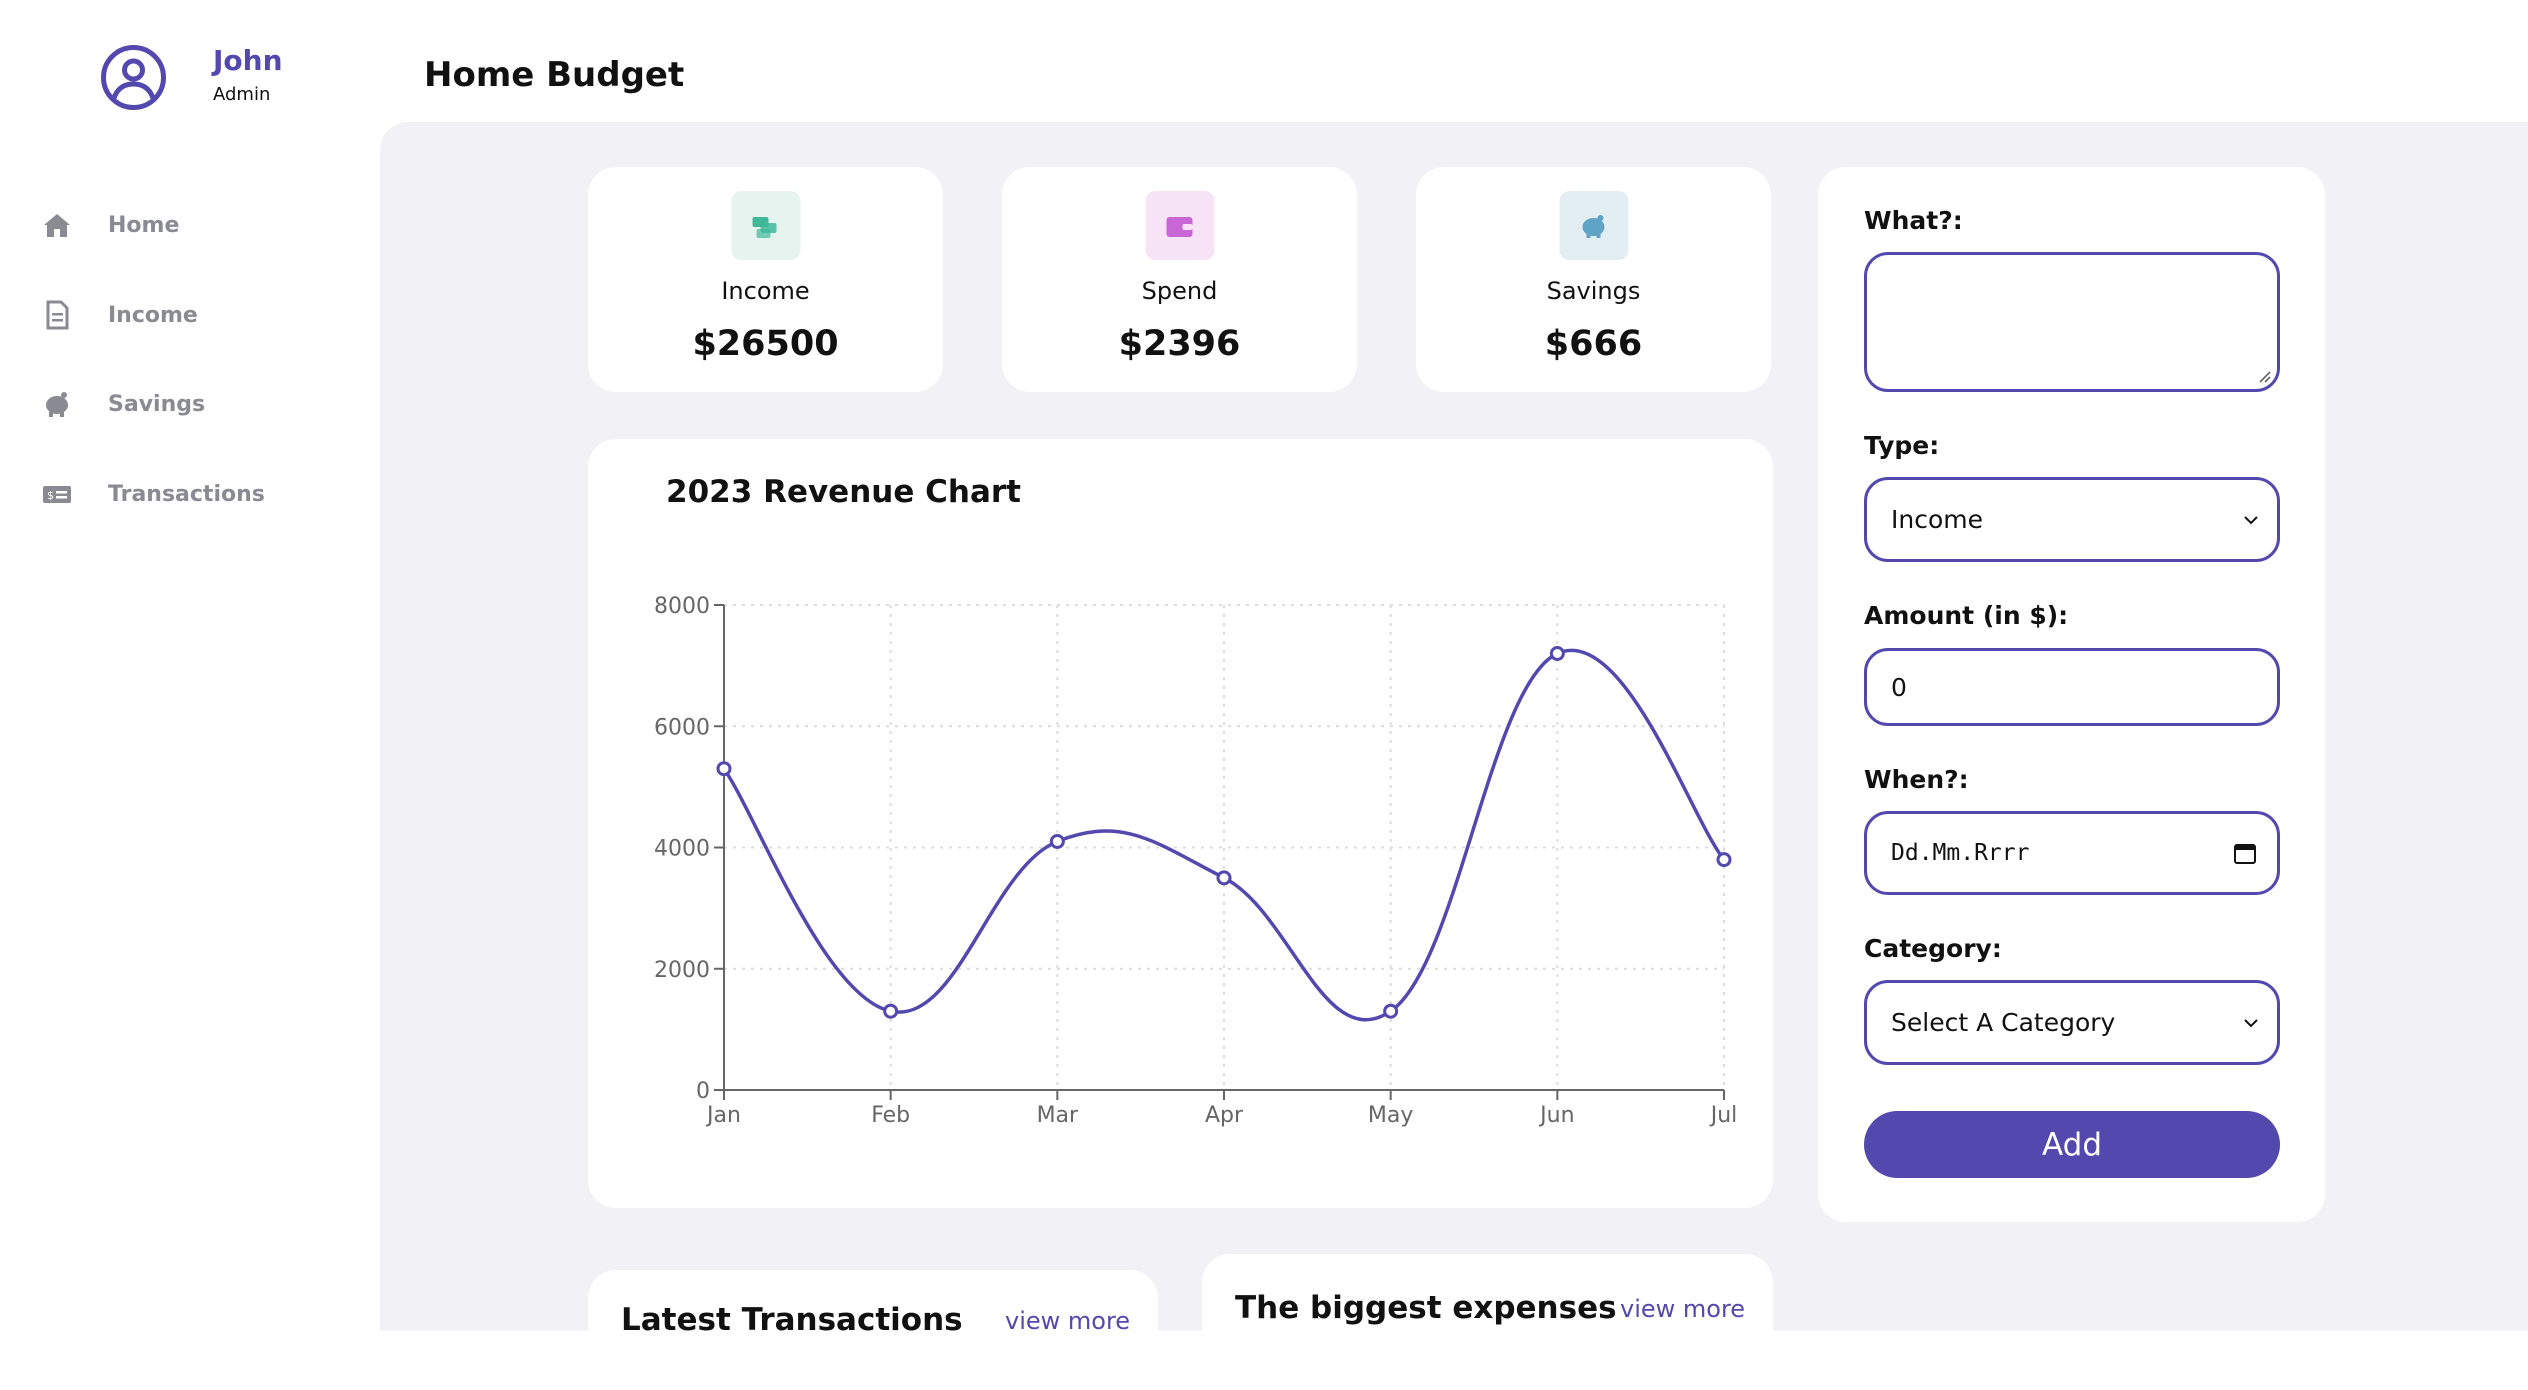  I want to click on add-button: Add, so click(2072, 1144).